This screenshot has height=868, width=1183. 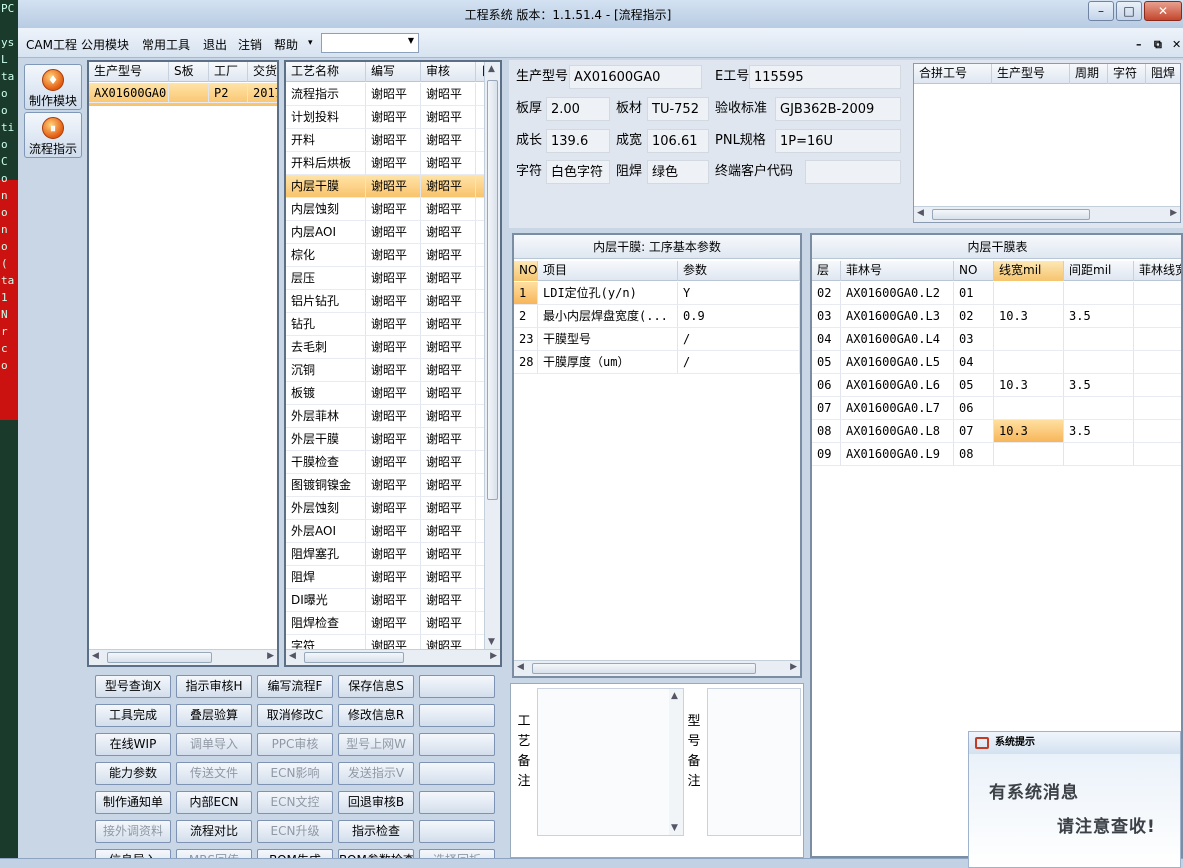 I want to click on column-header: 工厂, so click(x=228, y=72).